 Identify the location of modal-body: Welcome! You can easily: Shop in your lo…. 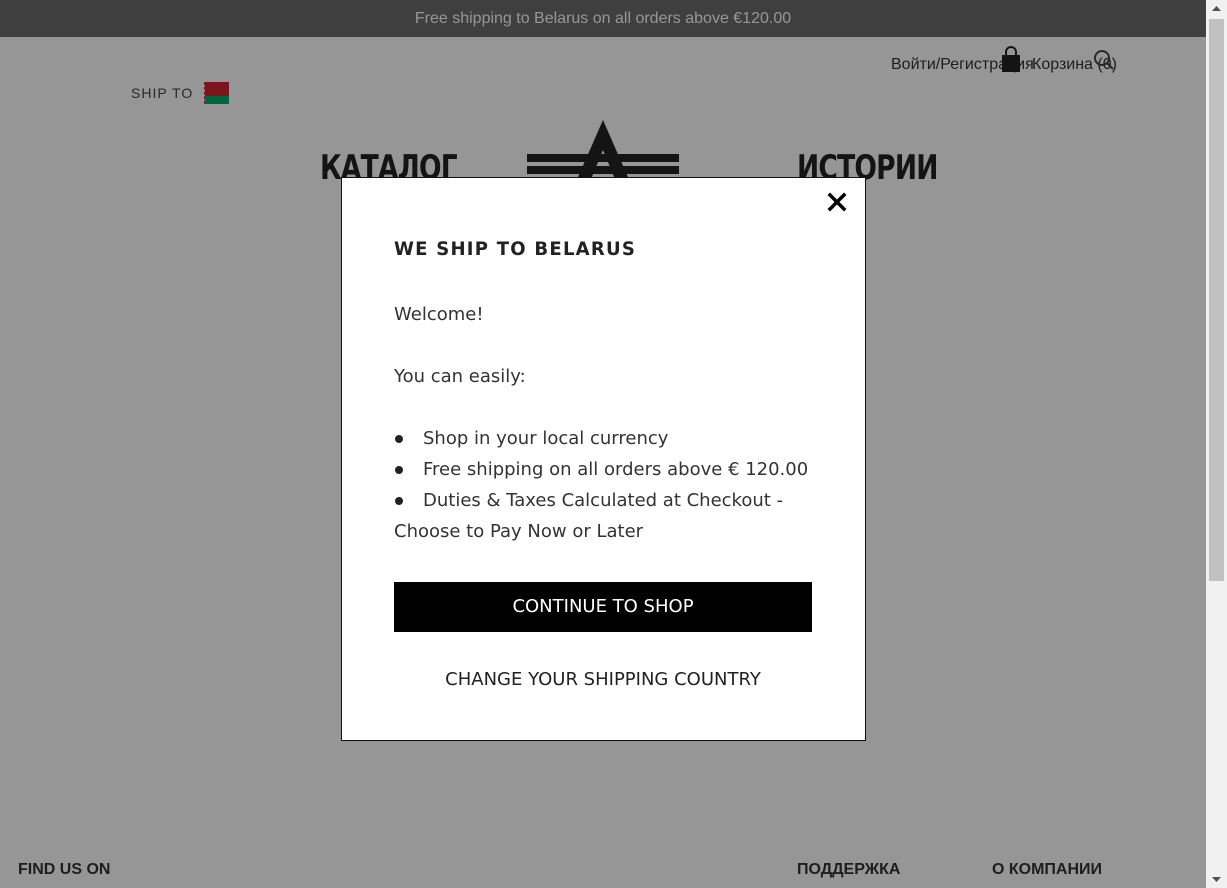
(604, 423).